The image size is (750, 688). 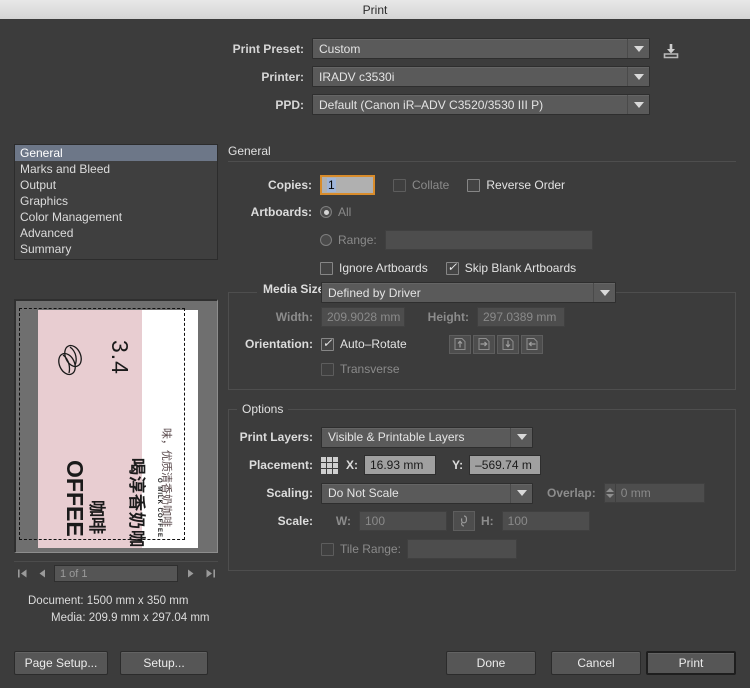 I want to click on sidebar-item-general: General, so click(x=116, y=153).